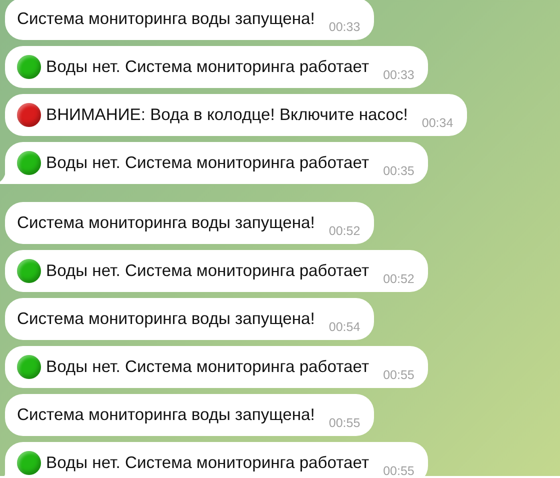 Image resolution: width=560 pixels, height=478 pixels. Describe the element at coordinates (438, 123) in the screenshot. I see `message-time: 00:34` at that location.